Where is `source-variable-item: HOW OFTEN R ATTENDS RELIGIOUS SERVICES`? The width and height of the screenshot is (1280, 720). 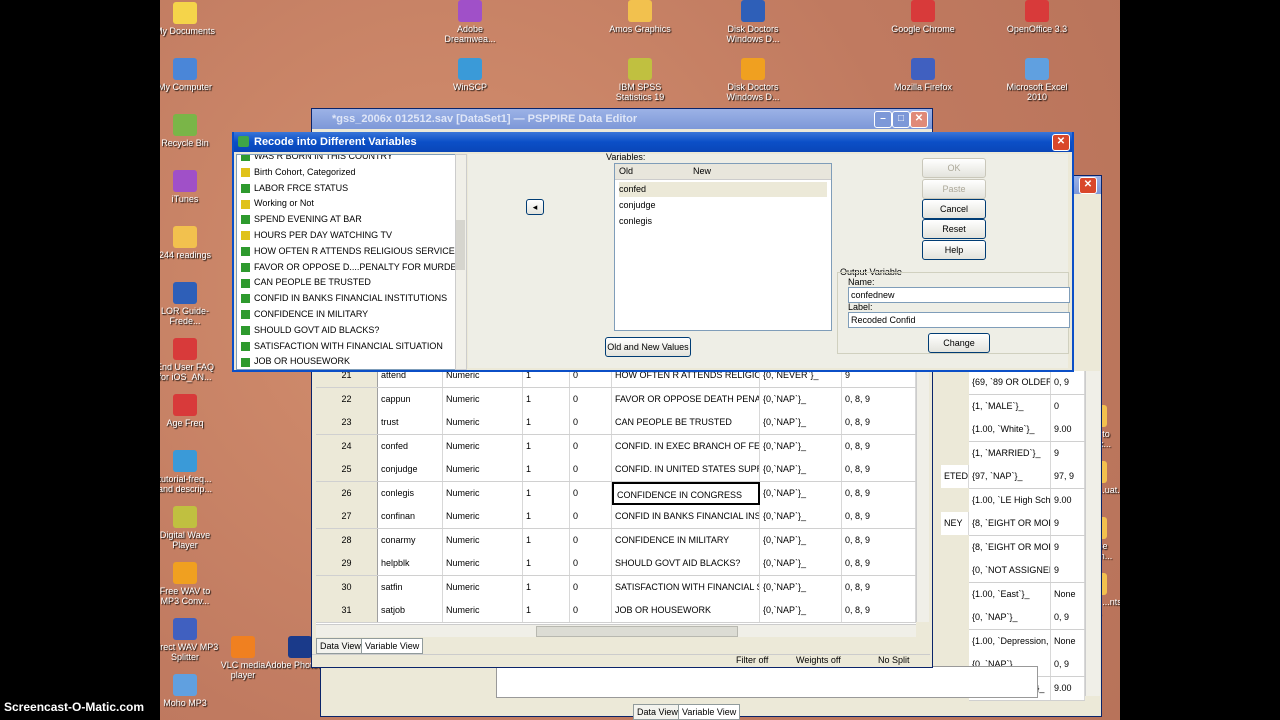
source-variable-item: HOW OFTEN R ATTENDS RELIGIOUS SERVICES is located at coordinates (348, 251).